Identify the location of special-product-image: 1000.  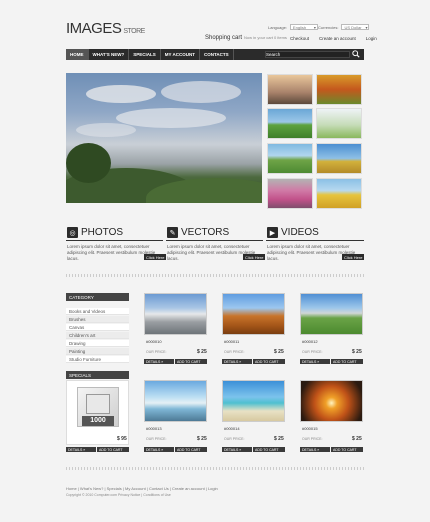
(98, 407).